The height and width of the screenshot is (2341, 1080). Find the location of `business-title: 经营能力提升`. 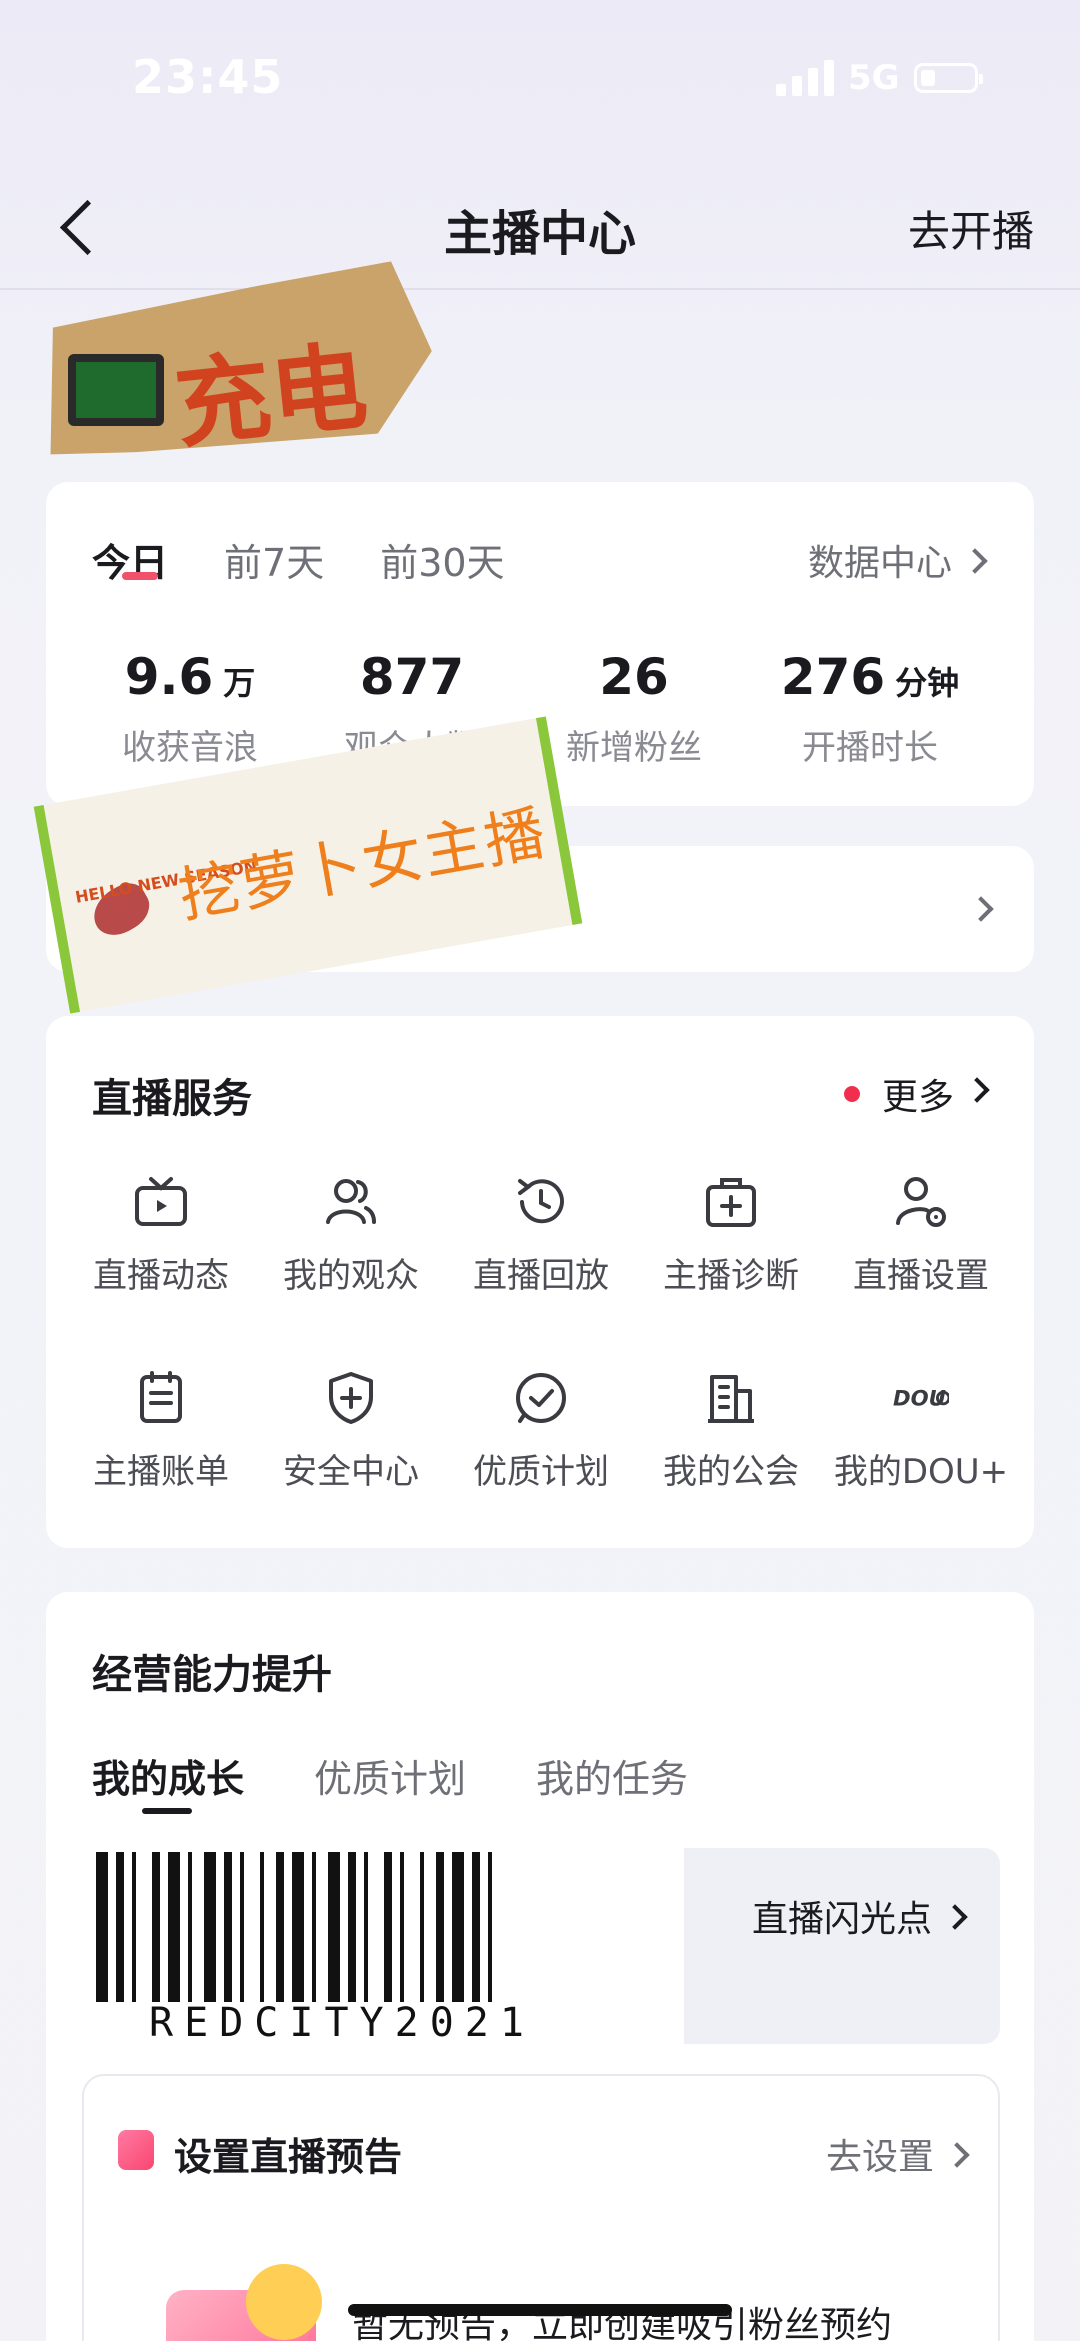

business-title: 经营能力提升 is located at coordinates (212, 1675).